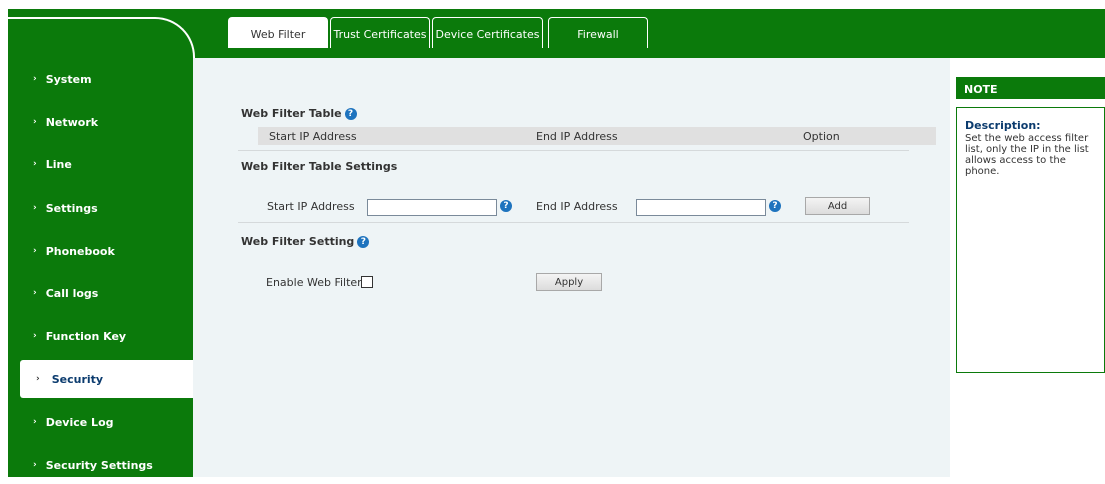 The image size is (1105, 484). Describe the element at coordinates (577, 136) in the screenshot. I see `column-header-end-ip: End IP Address` at that location.